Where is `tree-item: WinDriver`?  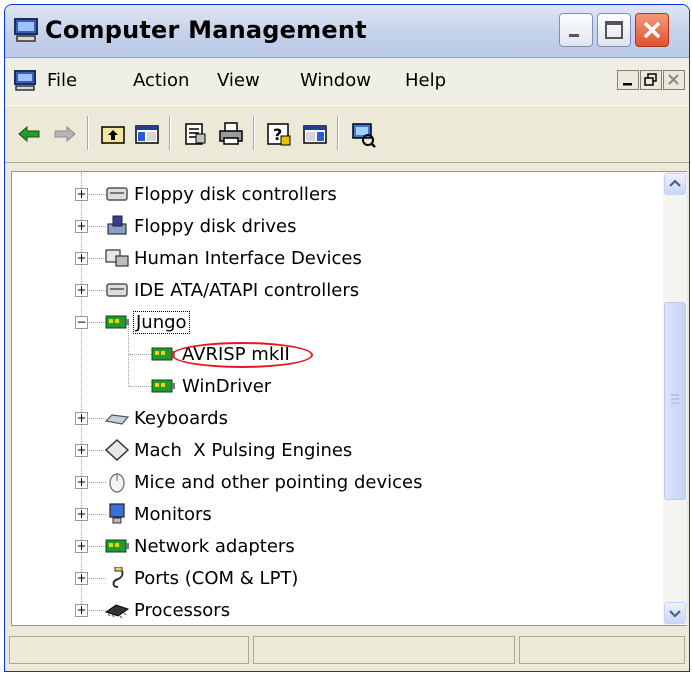
tree-item: WinDriver is located at coordinates (226, 386).